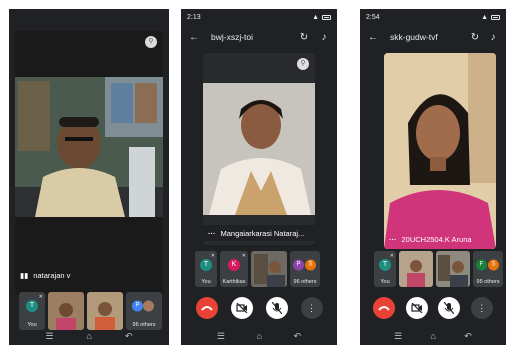 The image size is (509, 352). Describe the element at coordinates (234, 264) in the screenshot. I see `avatar: K` at that location.